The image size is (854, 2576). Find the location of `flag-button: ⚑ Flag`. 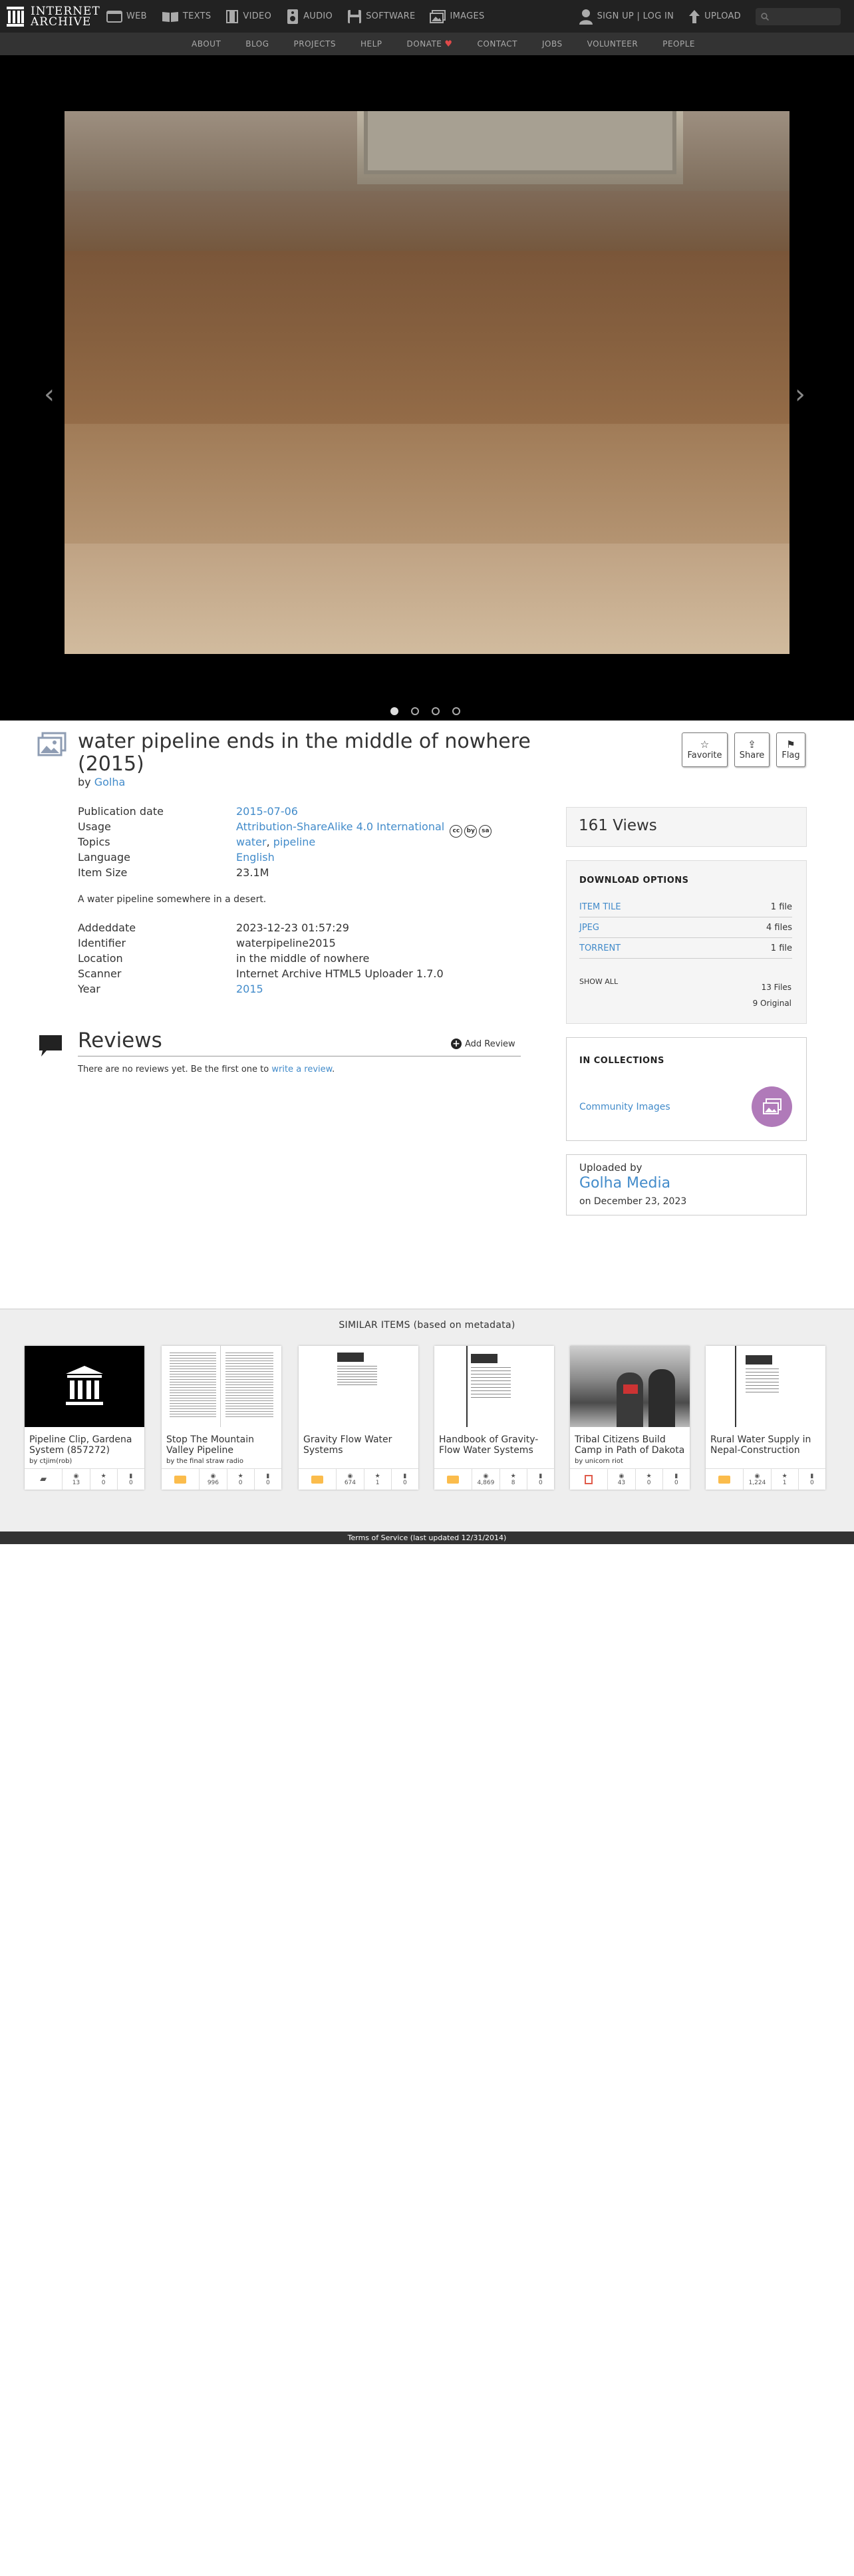

flag-button: ⚑ Flag is located at coordinates (790, 749).